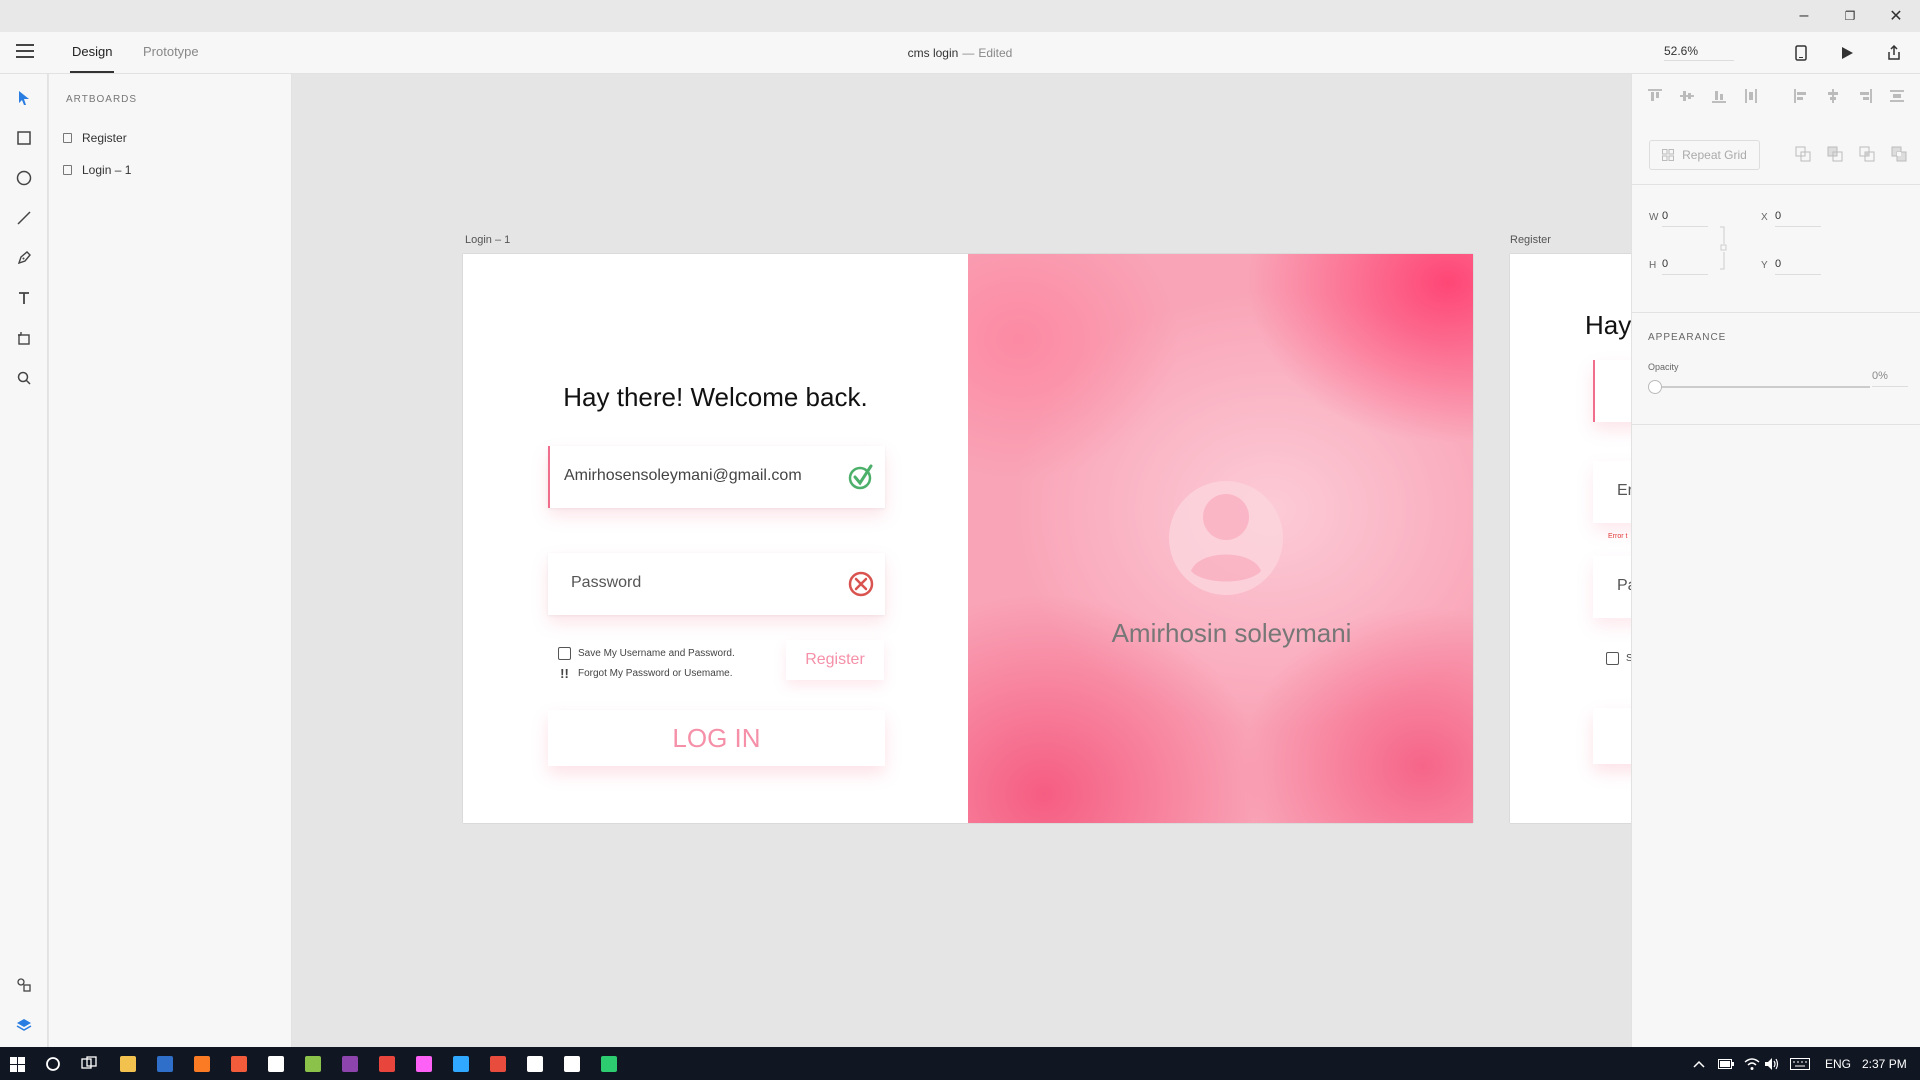  Describe the element at coordinates (1833, 96) in the screenshot. I see `align-center-icon` at that location.